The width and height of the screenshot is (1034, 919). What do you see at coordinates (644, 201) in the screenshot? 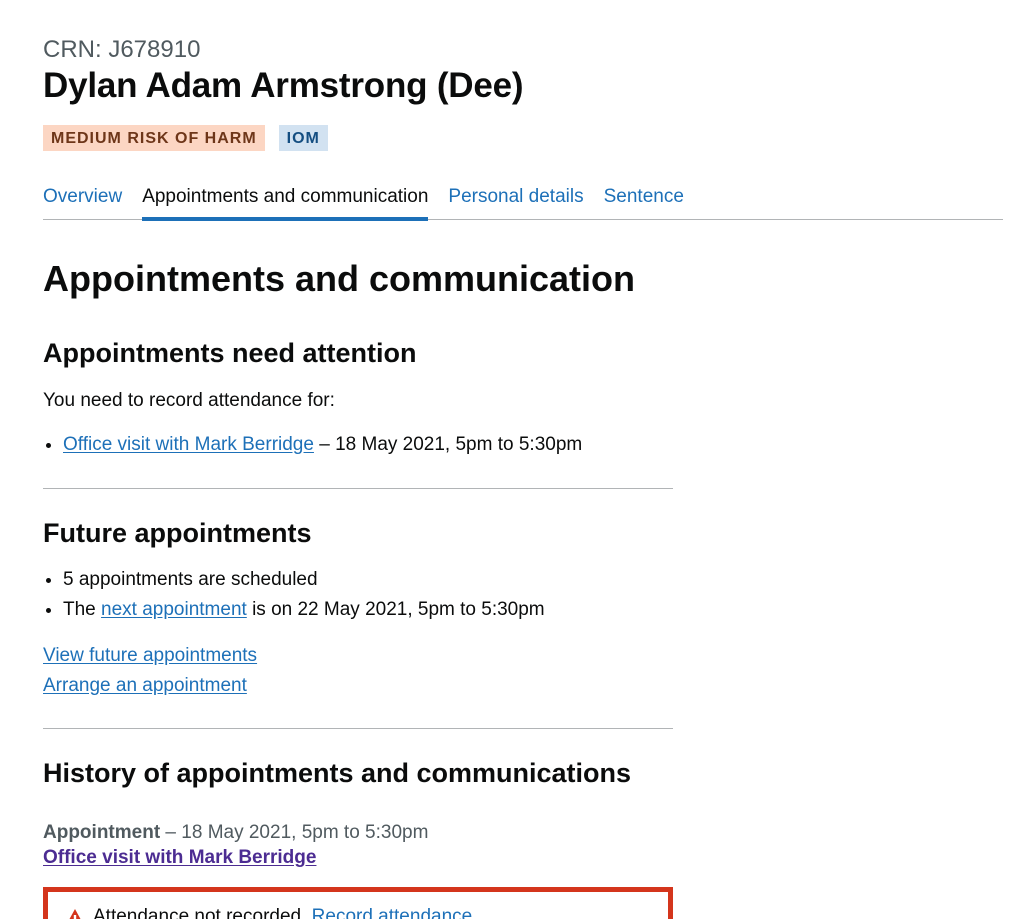
I see `tab-sentence: Sentence` at bounding box center [644, 201].